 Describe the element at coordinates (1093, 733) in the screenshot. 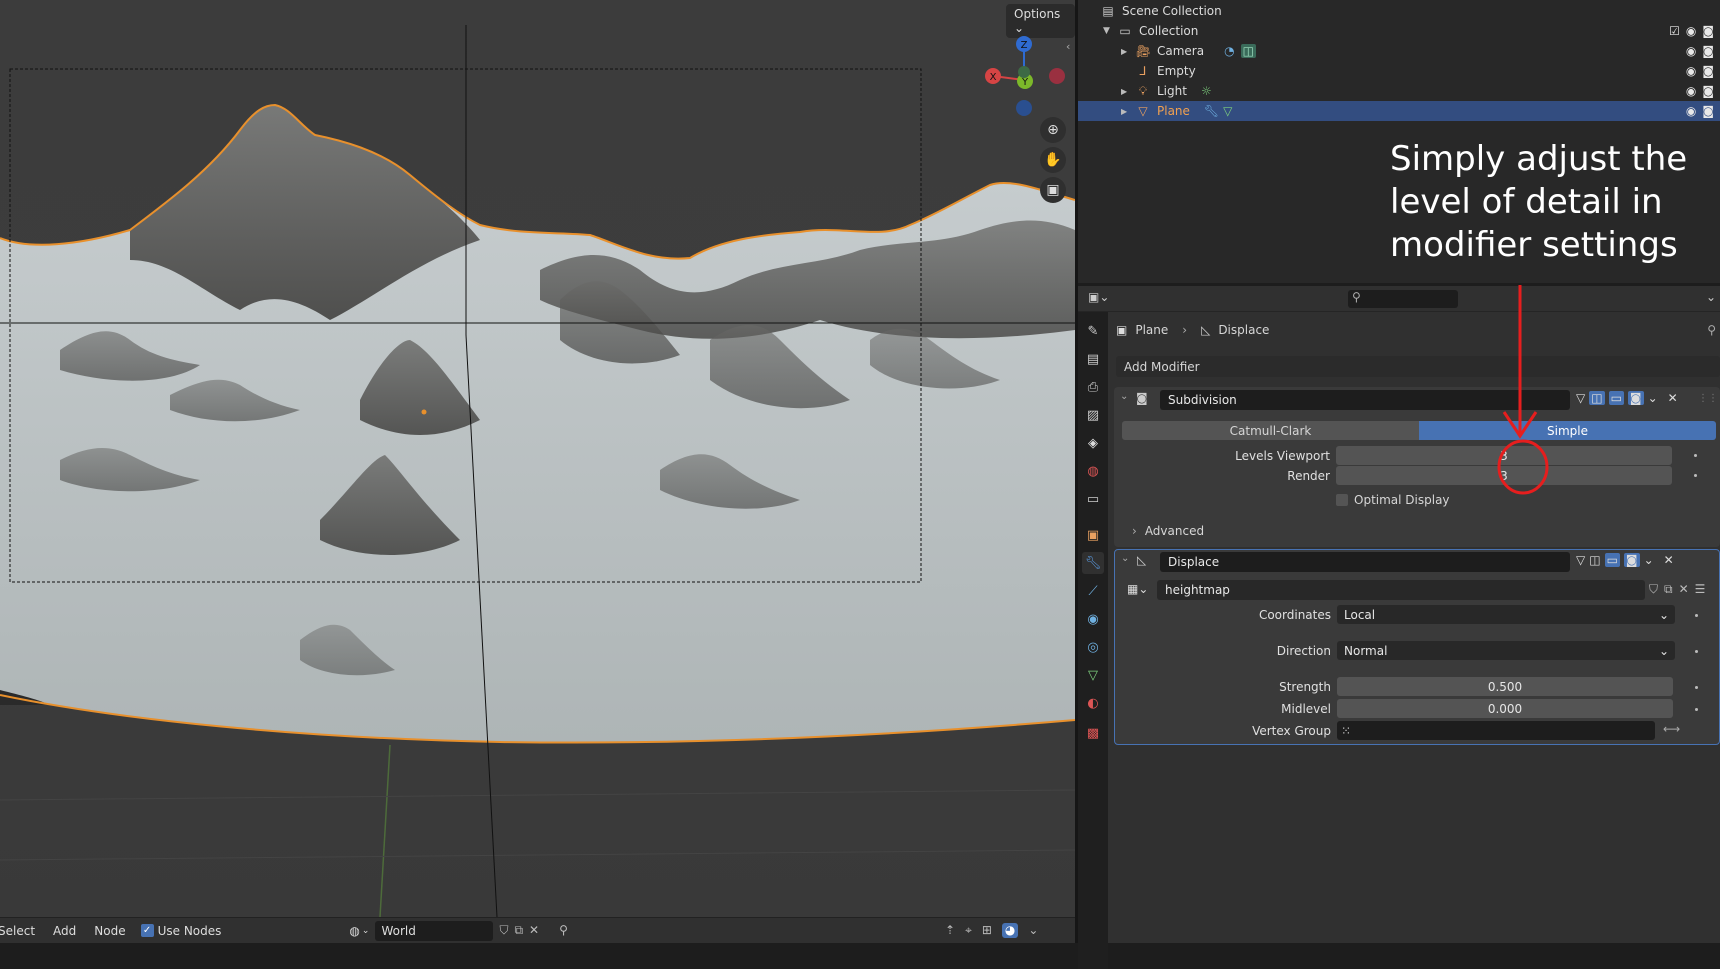

I see `texture-tab-icon: ▩` at that location.